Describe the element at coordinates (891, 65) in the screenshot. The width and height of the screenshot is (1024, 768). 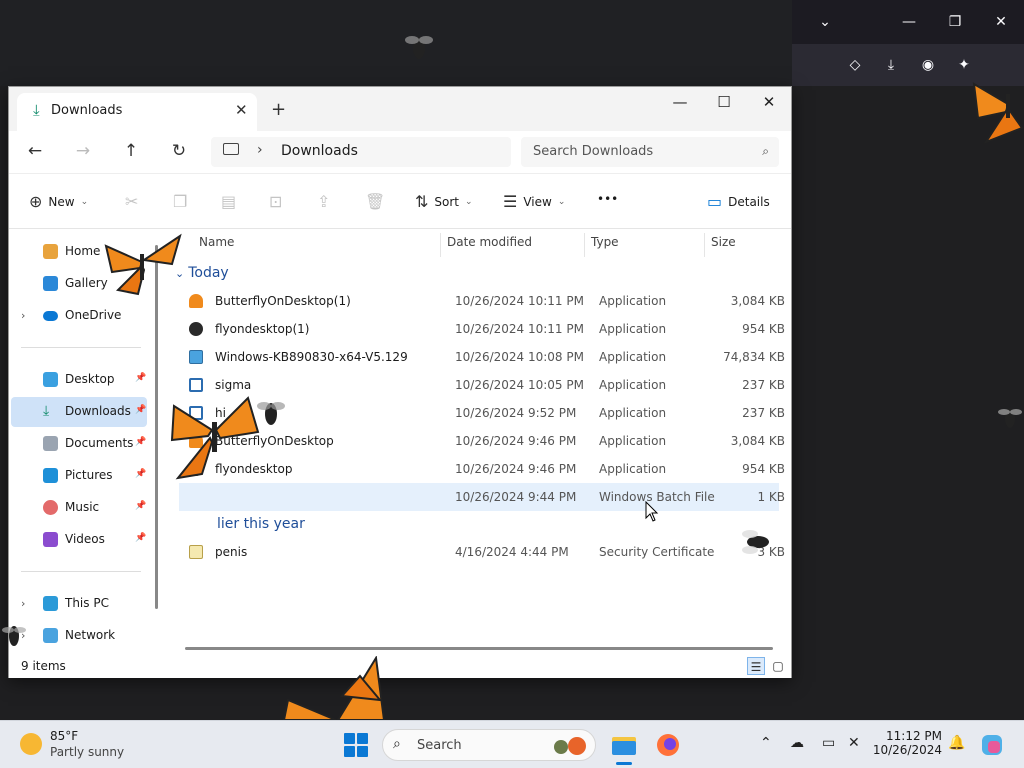
I see `download-icon: ⤓` at that location.